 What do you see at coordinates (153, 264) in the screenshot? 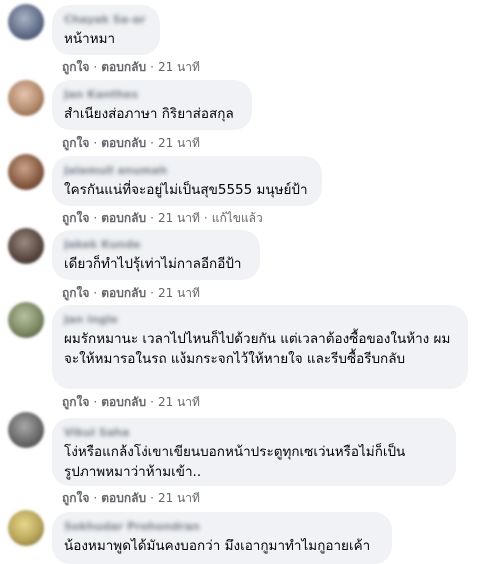
I see `comment-text: เดียวก็ทำไปรุ้เท่าไม่กาลอีกอีป้า` at bounding box center [153, 264].